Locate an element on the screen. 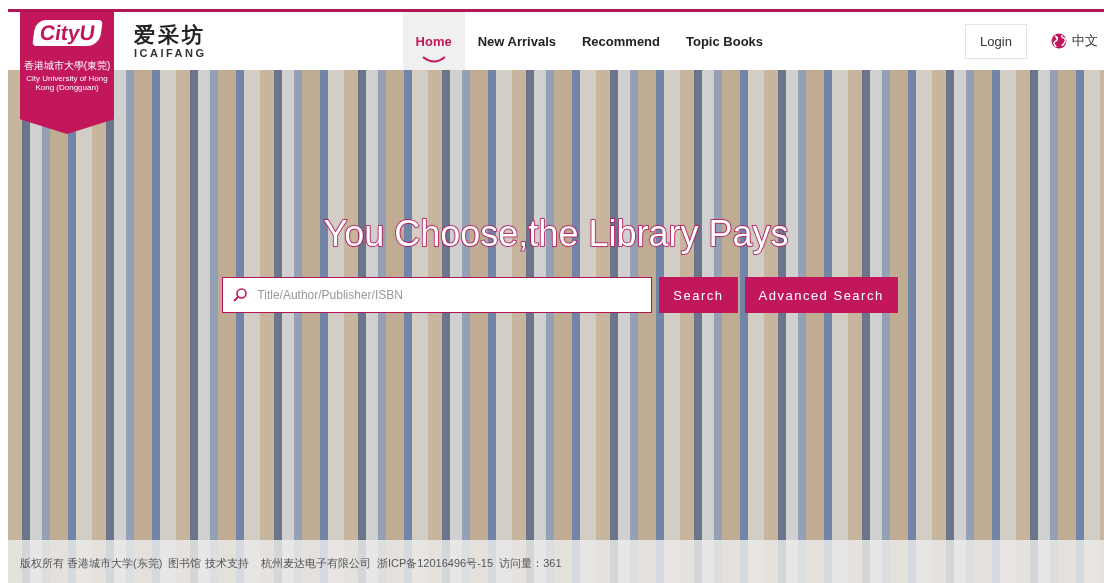 Image resolution: width=1104 pixels, height=583 pixels. site-name: 爱采坊 is located at coordinates (170, 35).